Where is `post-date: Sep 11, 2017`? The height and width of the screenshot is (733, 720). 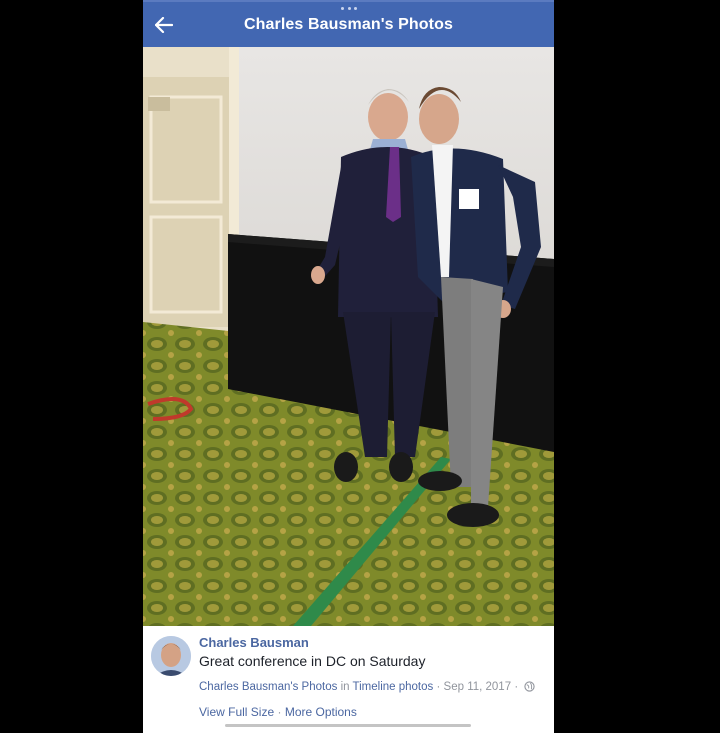
post-date: Sep 11, 2017 is located at coordinates (478, 687).